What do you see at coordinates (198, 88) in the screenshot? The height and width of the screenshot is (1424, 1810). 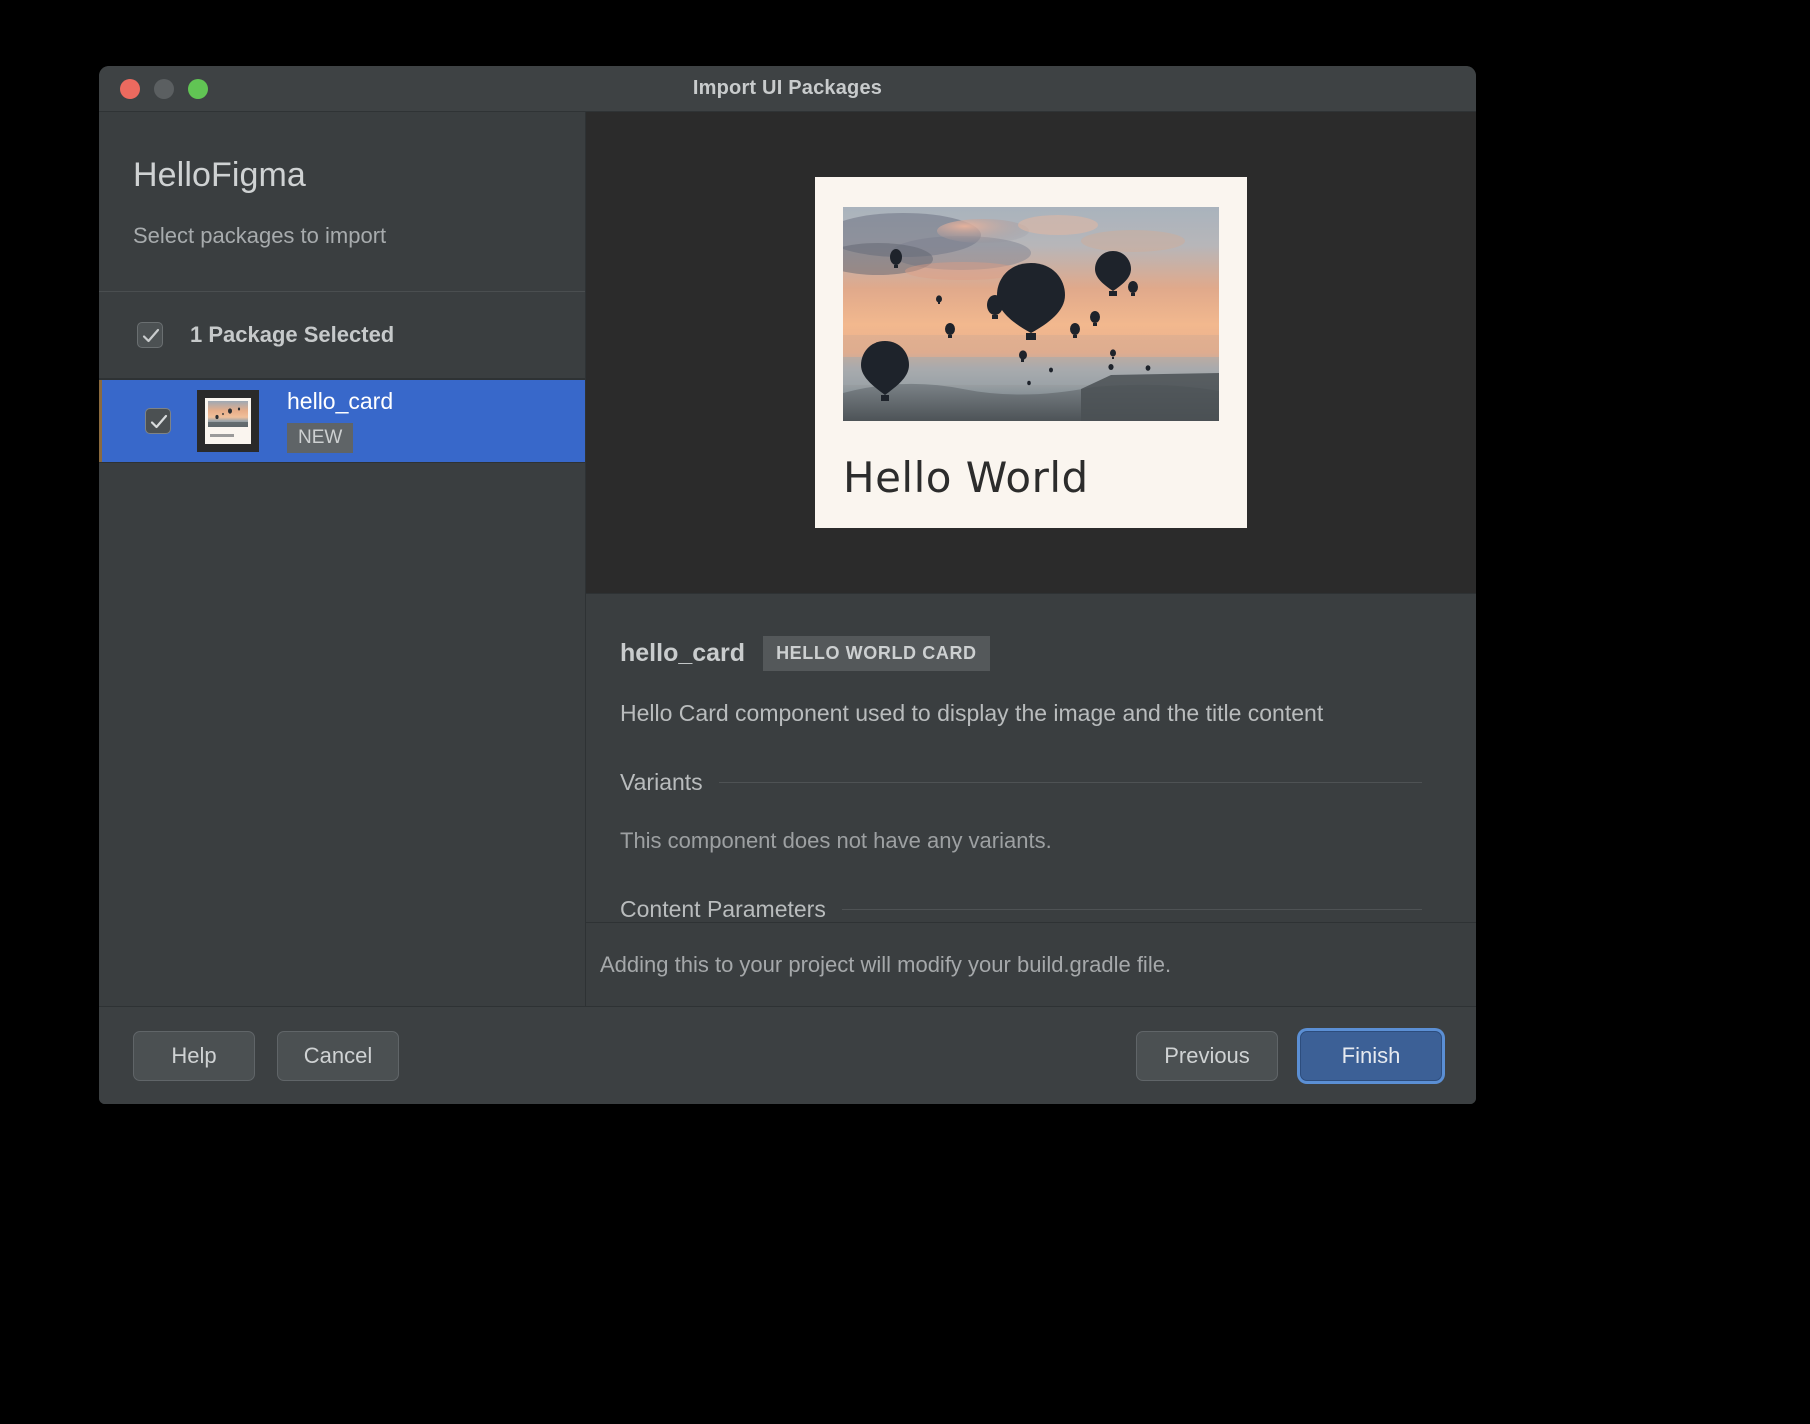 I see `zoom-button` at bounding box center [198, 88].